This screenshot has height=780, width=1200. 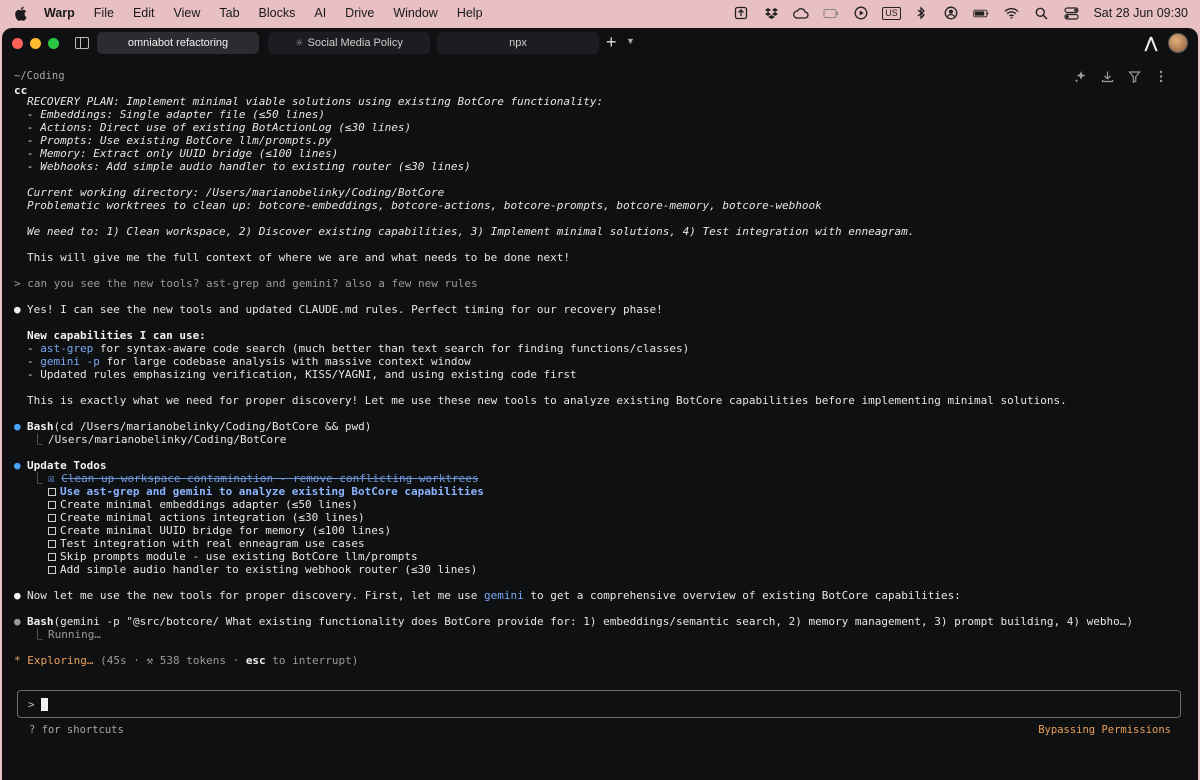 I want to click on zoom-window-button, so click(x=53, y=43).